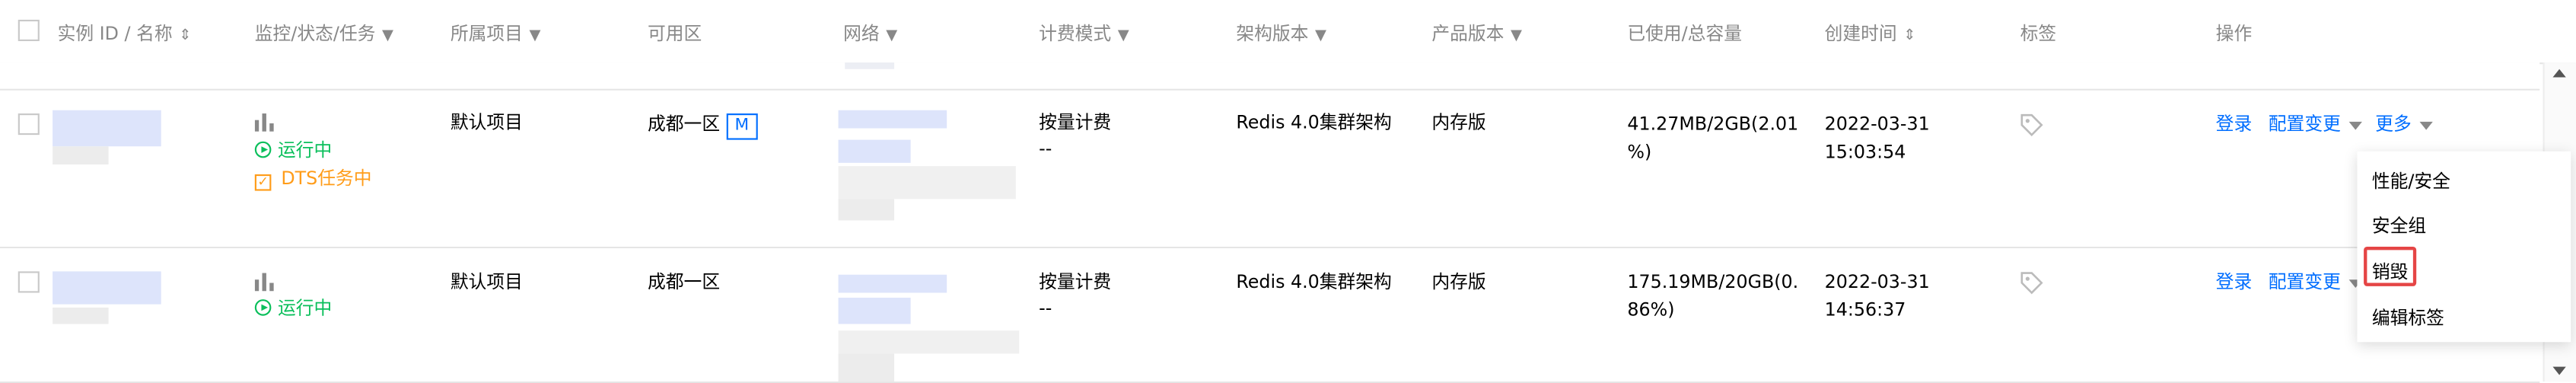 This screenshot has height=383, width=2576. What do you see at coordinates (1860, 34) in the screenshot?
I see `header-created-label: 创建时间` at bounding box center [1860, 34].